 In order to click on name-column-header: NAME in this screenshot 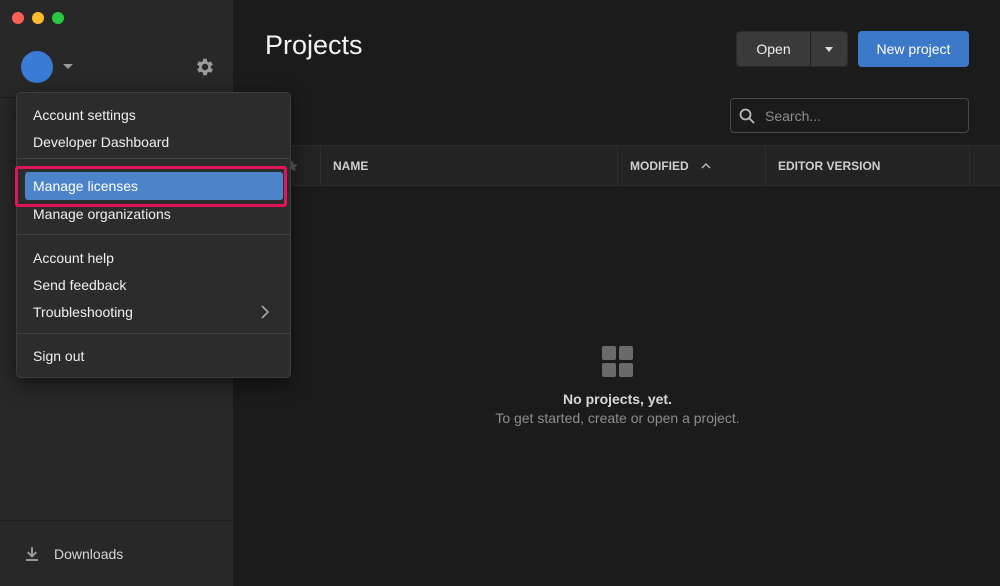, I will do `click(468, 165)`.